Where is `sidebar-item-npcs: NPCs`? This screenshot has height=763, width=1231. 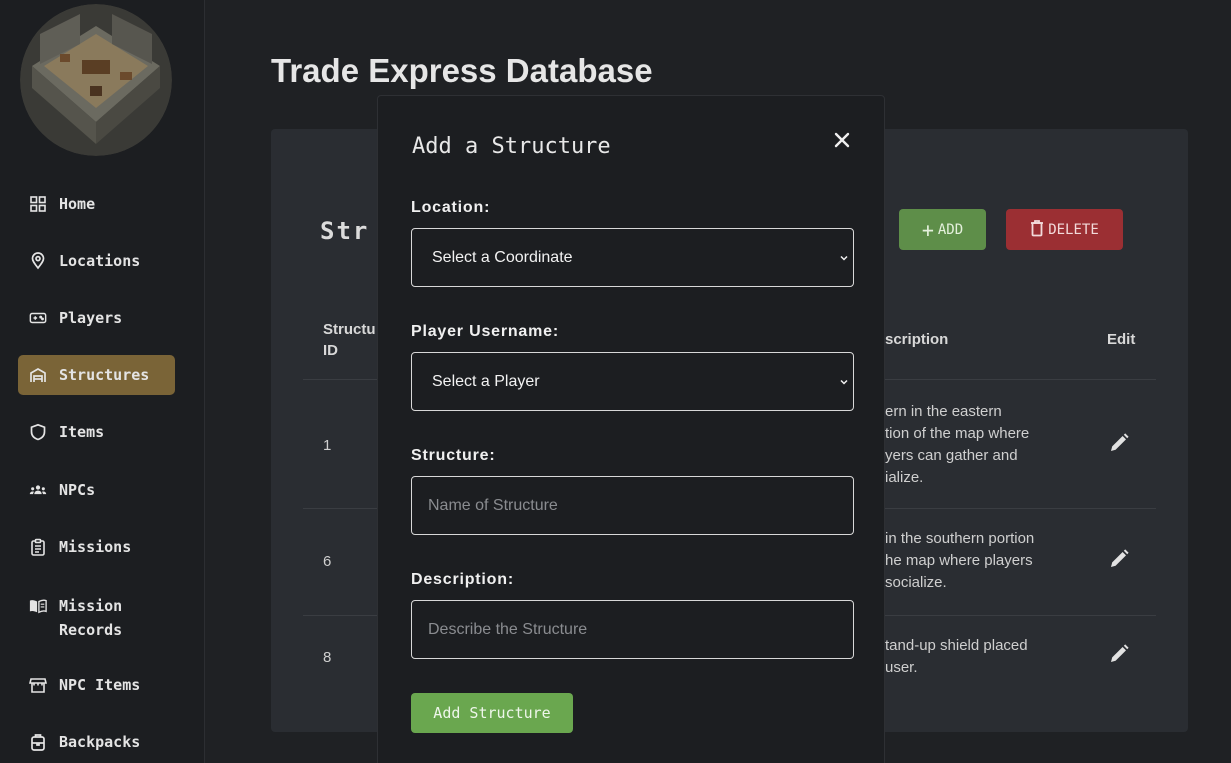
sidebar-item-npcs: NPCs is located at coordinates (96, 490).